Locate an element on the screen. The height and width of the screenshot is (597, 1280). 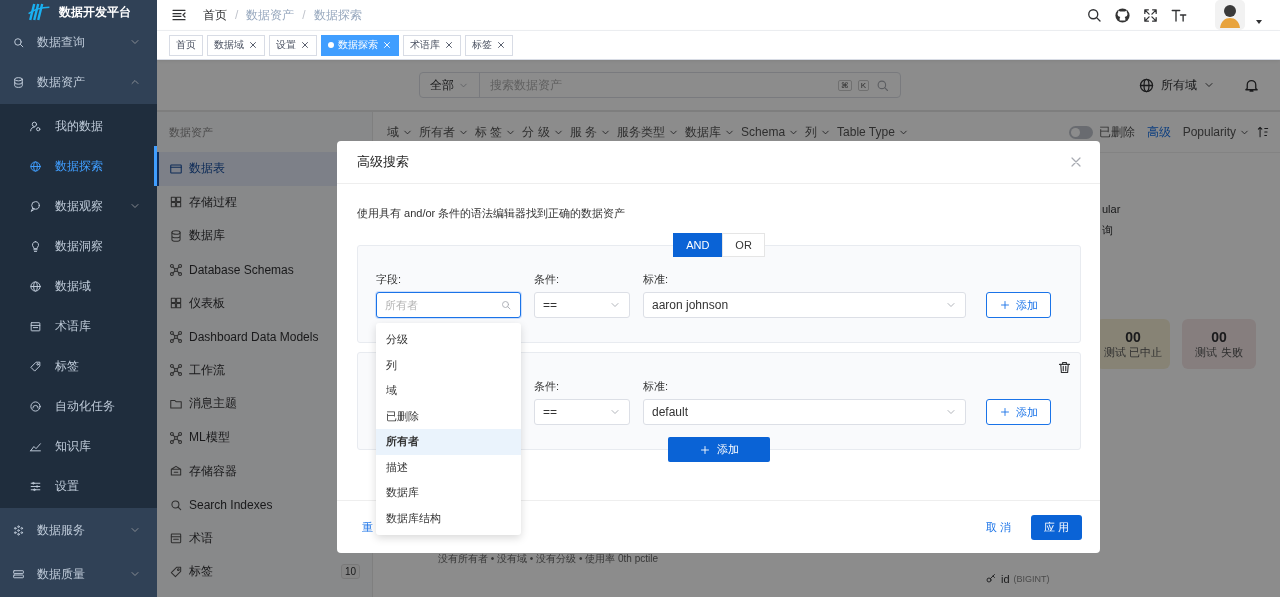
plus-icon is located at coordinates (1005, 412).